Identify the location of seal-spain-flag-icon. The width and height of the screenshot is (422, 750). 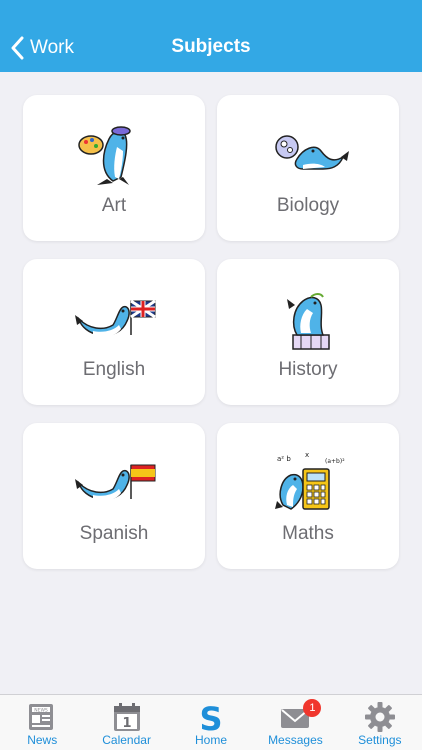
(115, 482).